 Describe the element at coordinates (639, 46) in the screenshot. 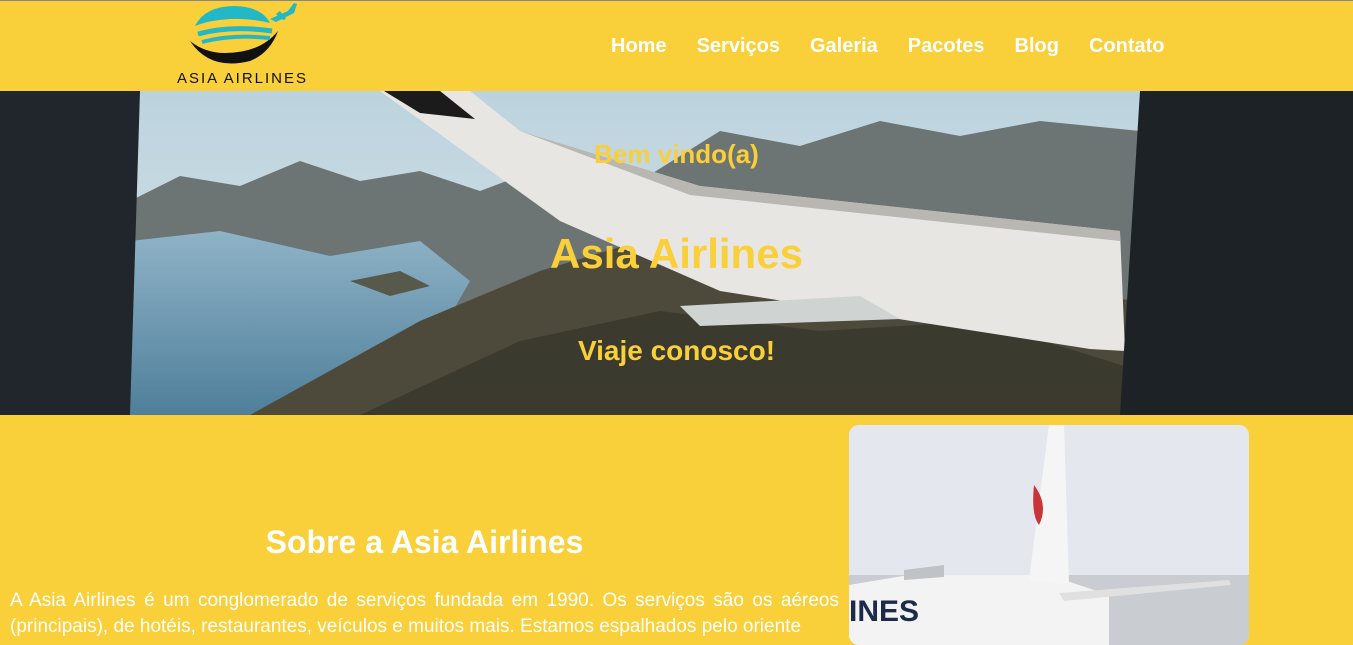

I see `nav-home: Home` at that location.